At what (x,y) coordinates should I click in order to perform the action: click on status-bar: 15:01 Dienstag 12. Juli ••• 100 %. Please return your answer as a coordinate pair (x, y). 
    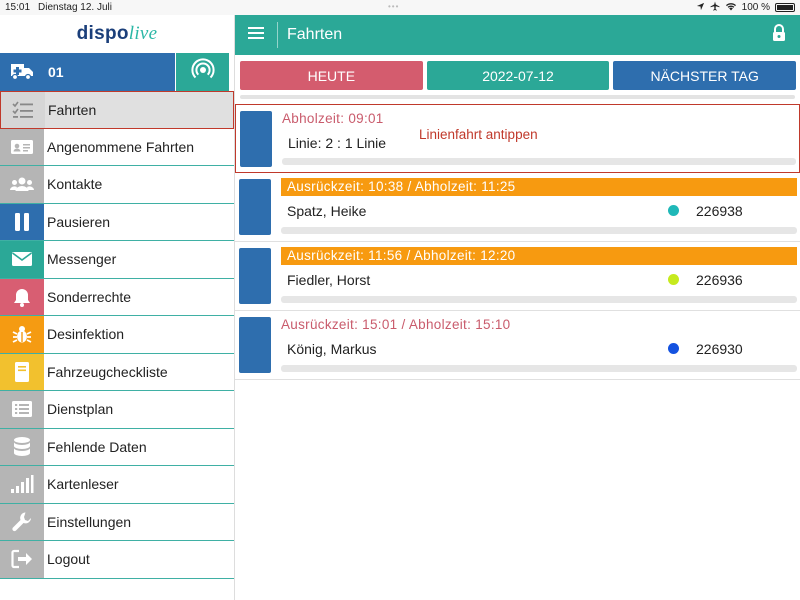
    Looking at the image, I should click on (400, 7).